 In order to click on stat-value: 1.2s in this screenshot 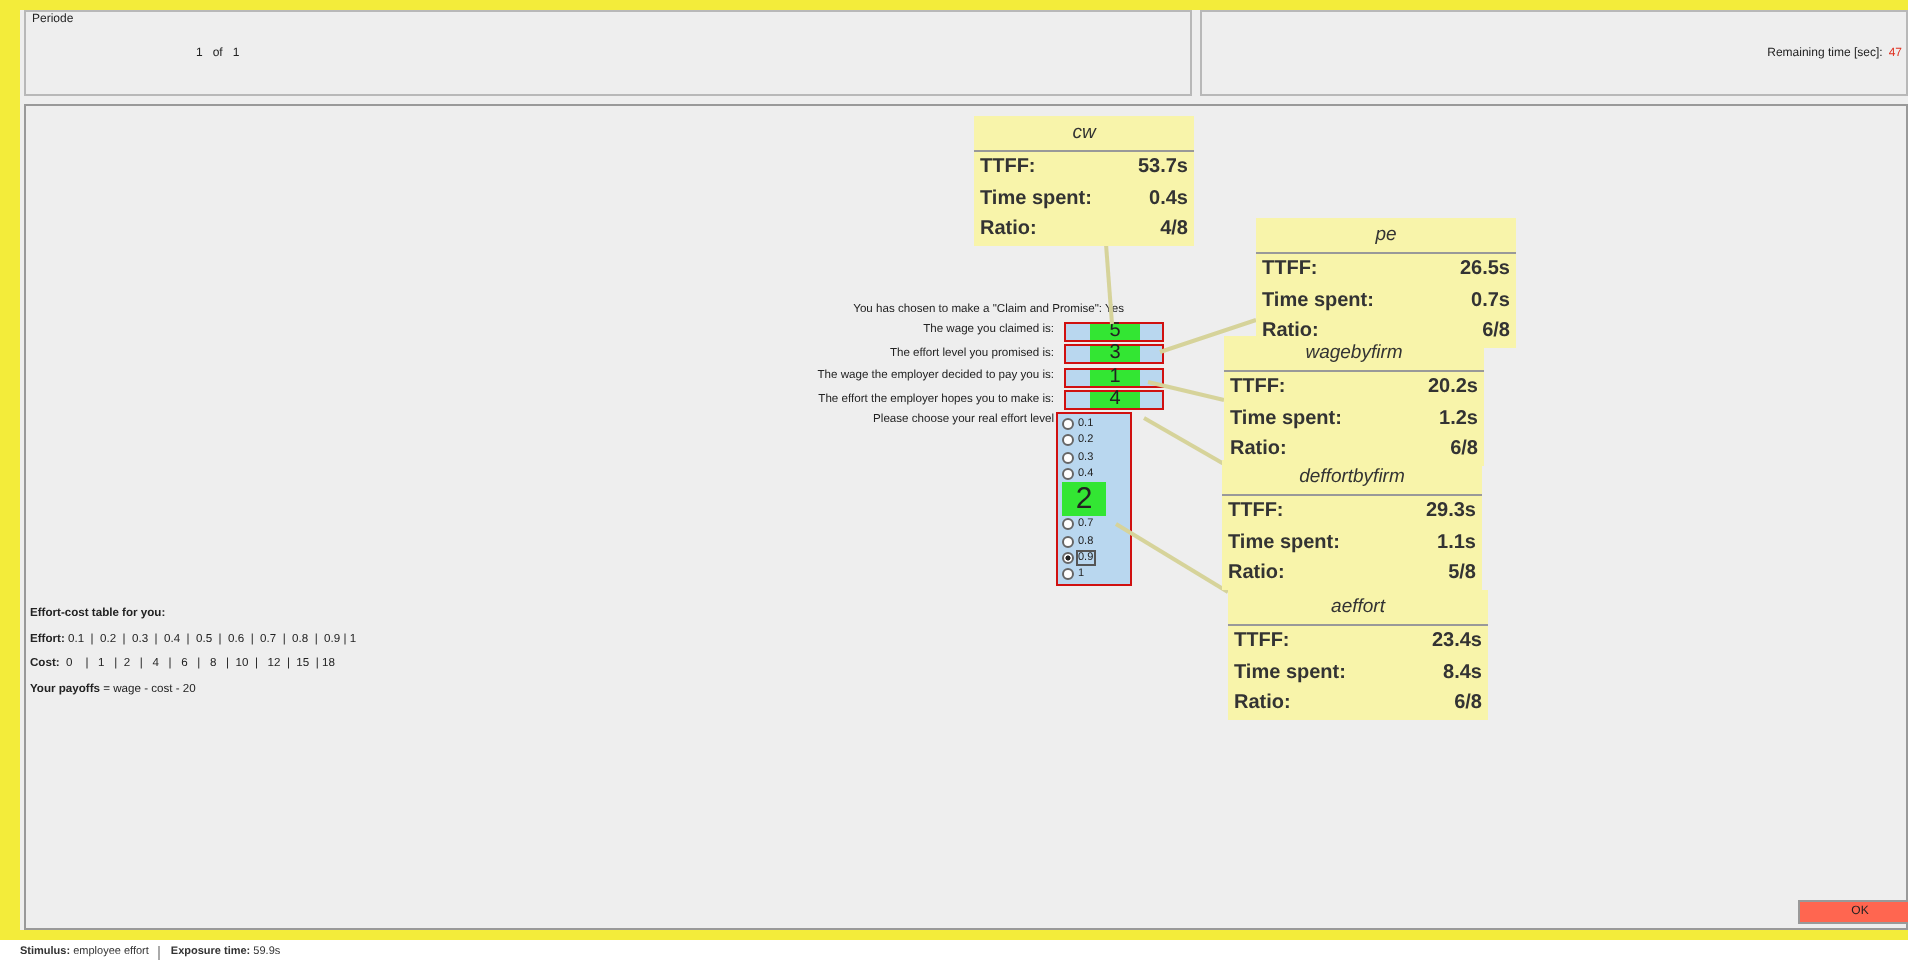, I will do `click(1458, 419)`.